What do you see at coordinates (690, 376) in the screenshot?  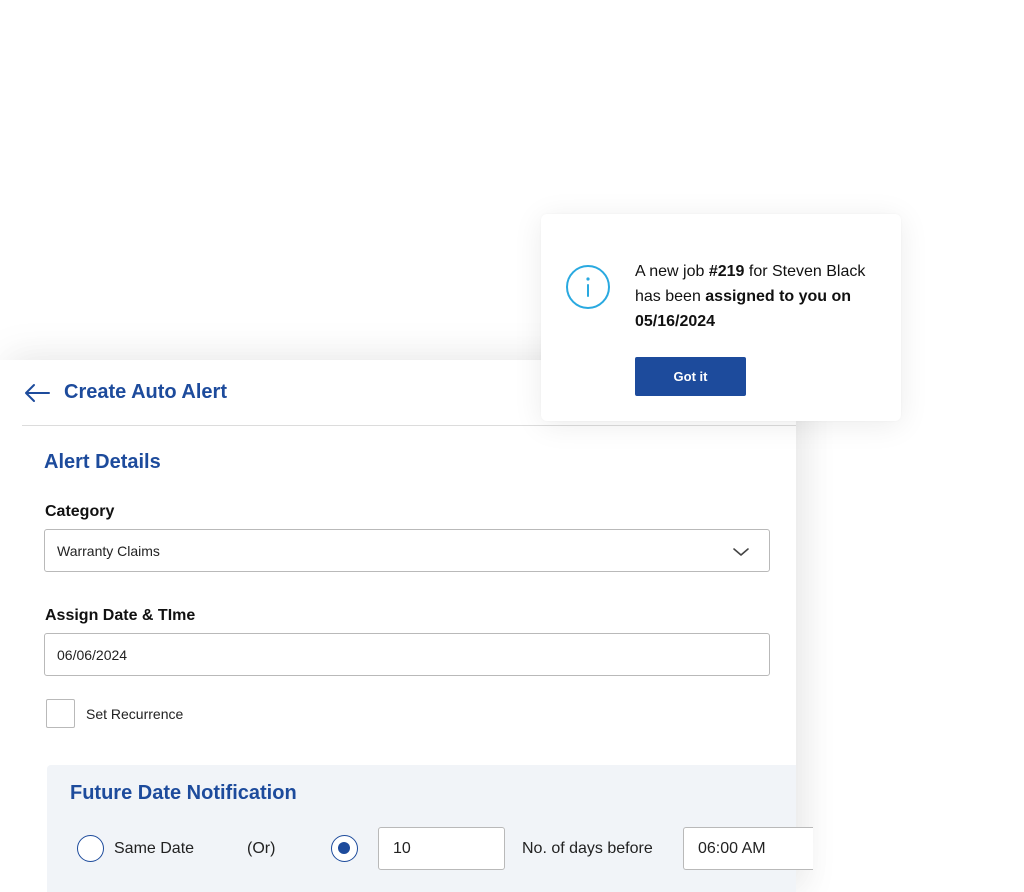 I see `got-it-button: Got it` at bounding box center [690, 376].